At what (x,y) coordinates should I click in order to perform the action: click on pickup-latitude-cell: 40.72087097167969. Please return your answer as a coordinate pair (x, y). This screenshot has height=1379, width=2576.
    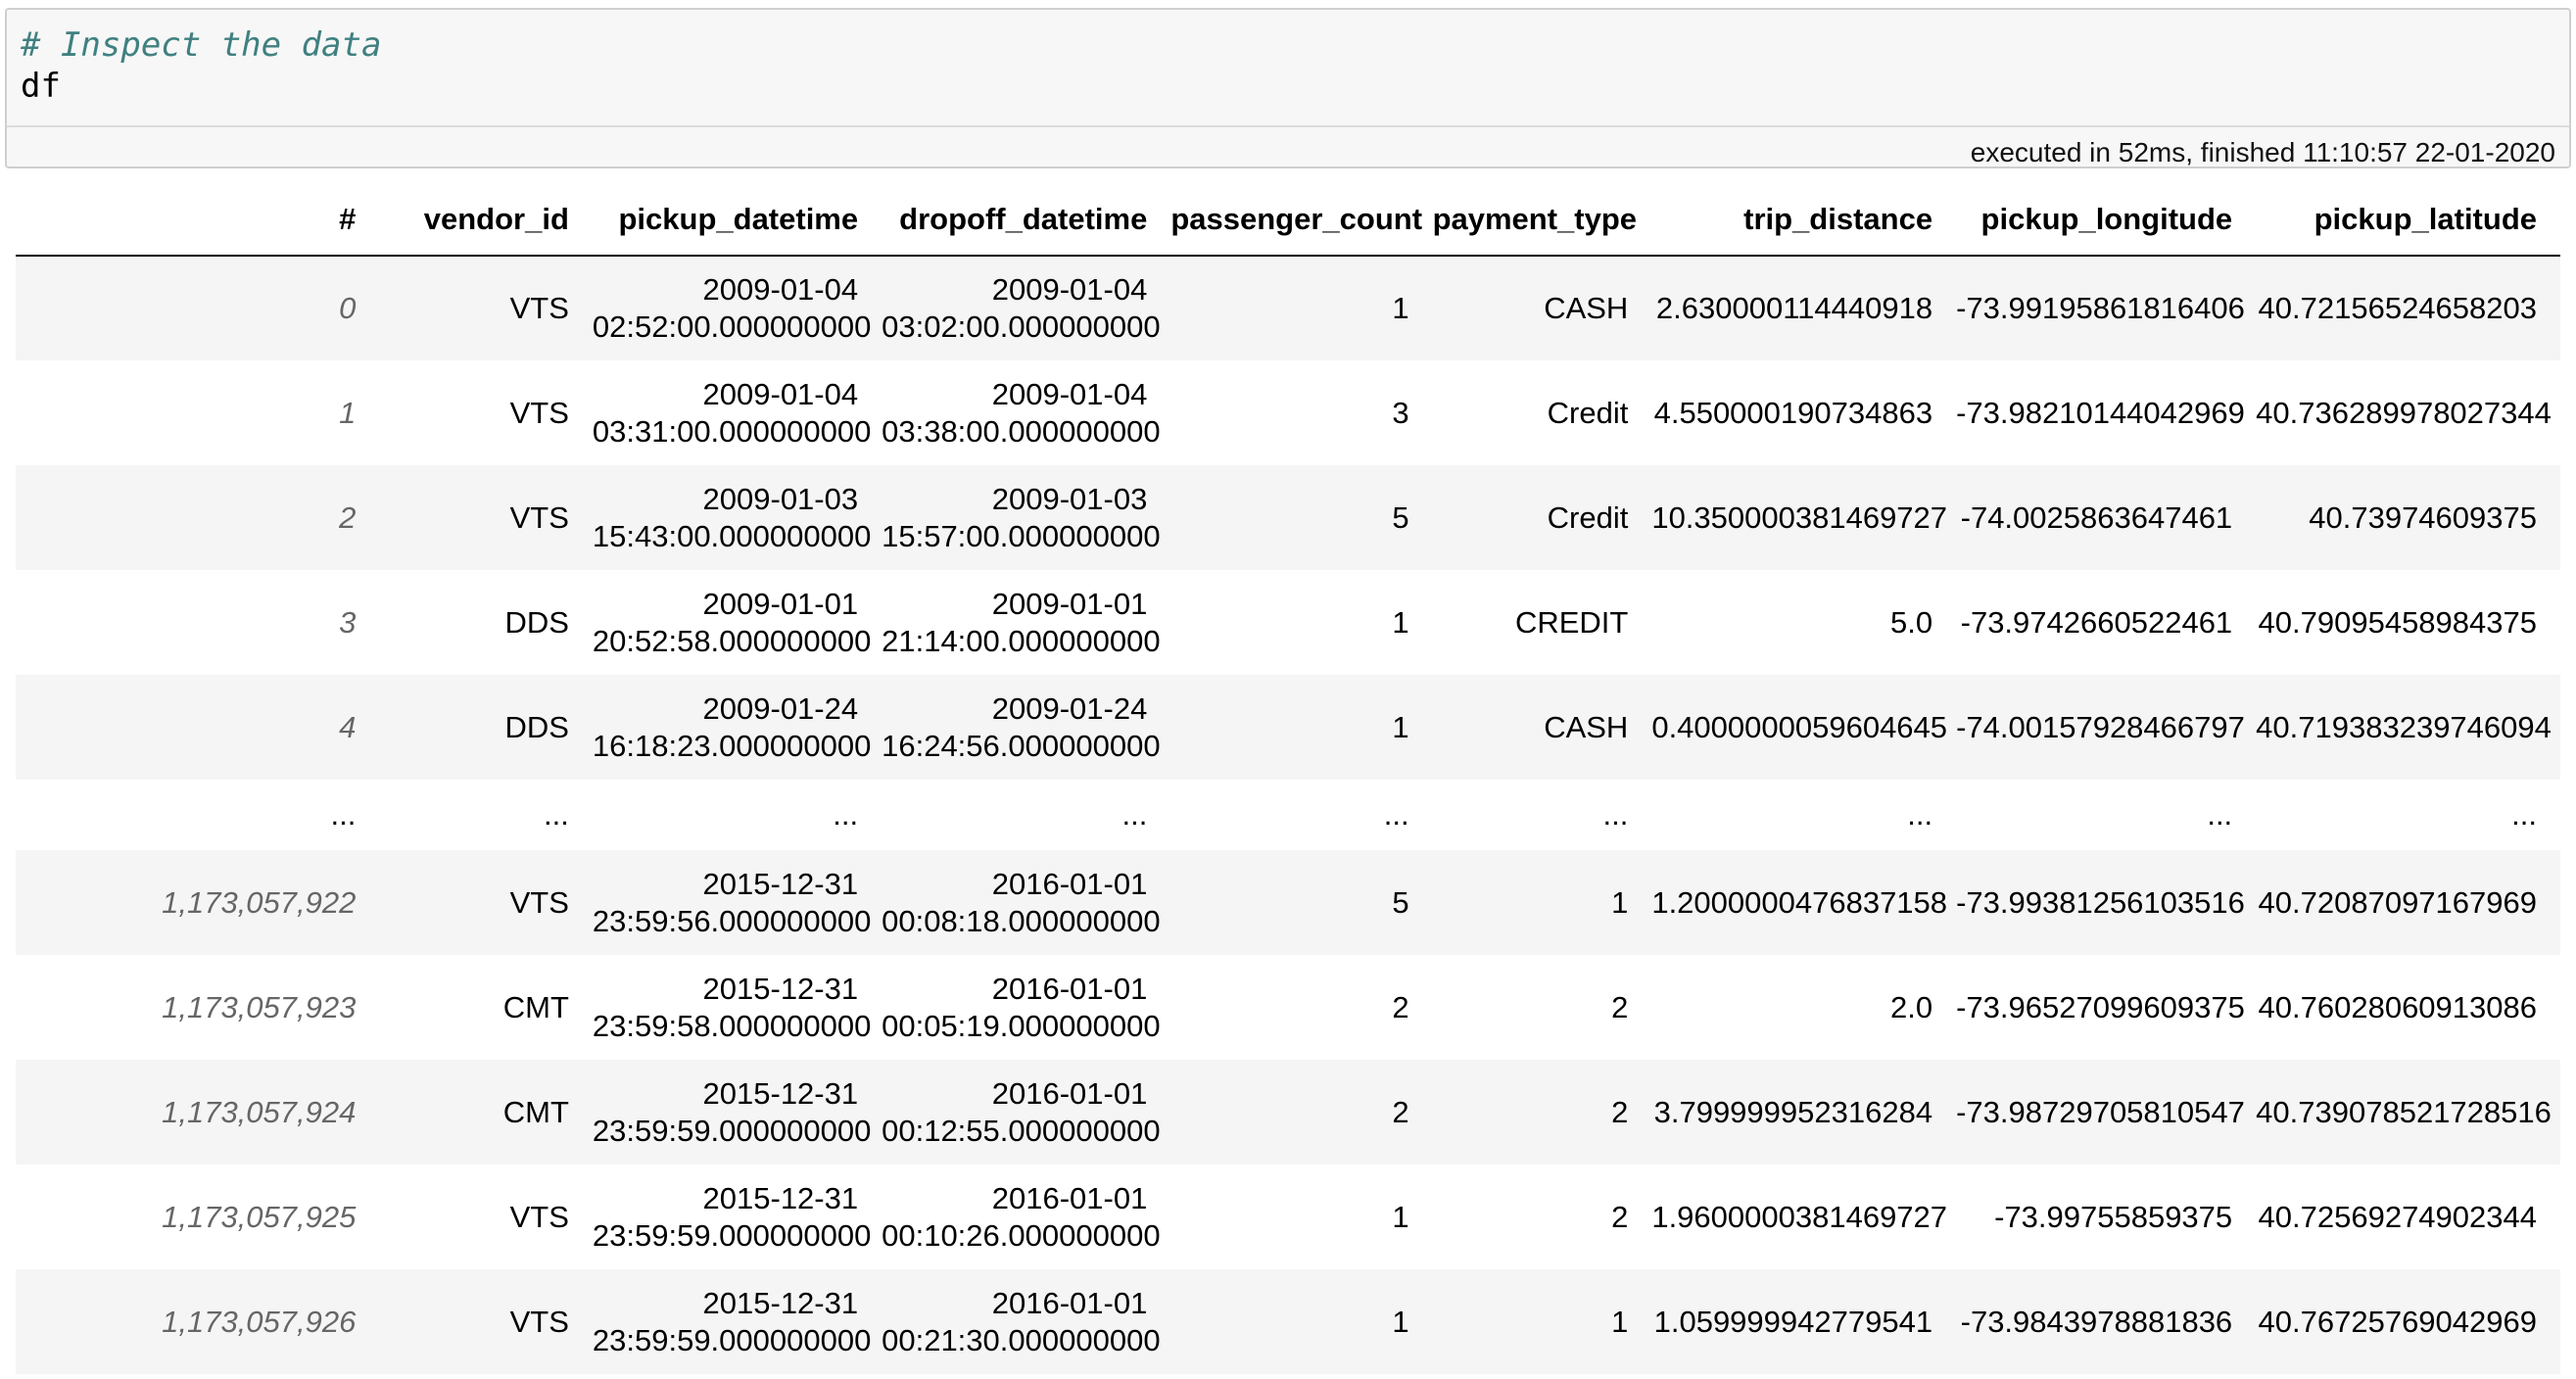
    Looking at the image, I should click on (2398, 902).